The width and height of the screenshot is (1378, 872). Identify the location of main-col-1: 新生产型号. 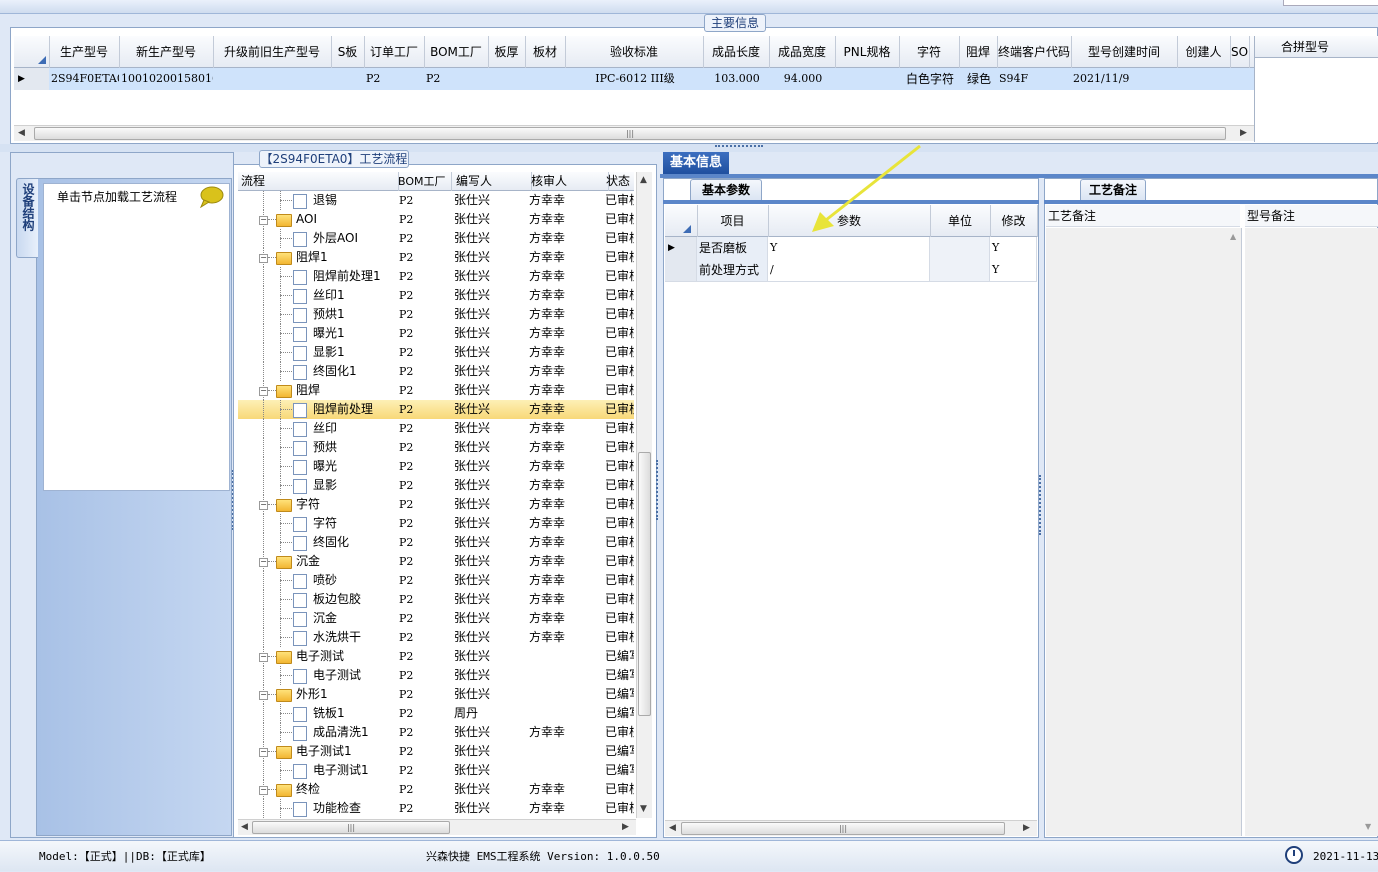
(166, 52).